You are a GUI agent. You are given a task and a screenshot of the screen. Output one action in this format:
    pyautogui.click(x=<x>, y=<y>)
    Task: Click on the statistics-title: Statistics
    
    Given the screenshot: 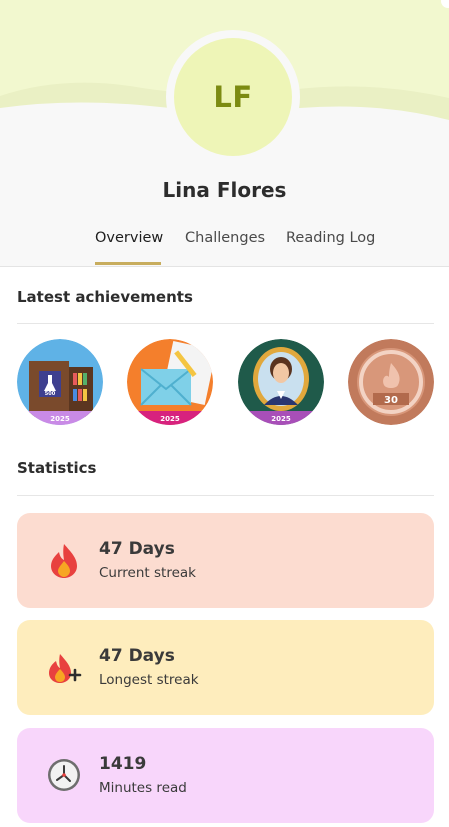 What is the action you would take?
    pyautogui.click(x=57, y=468)
    